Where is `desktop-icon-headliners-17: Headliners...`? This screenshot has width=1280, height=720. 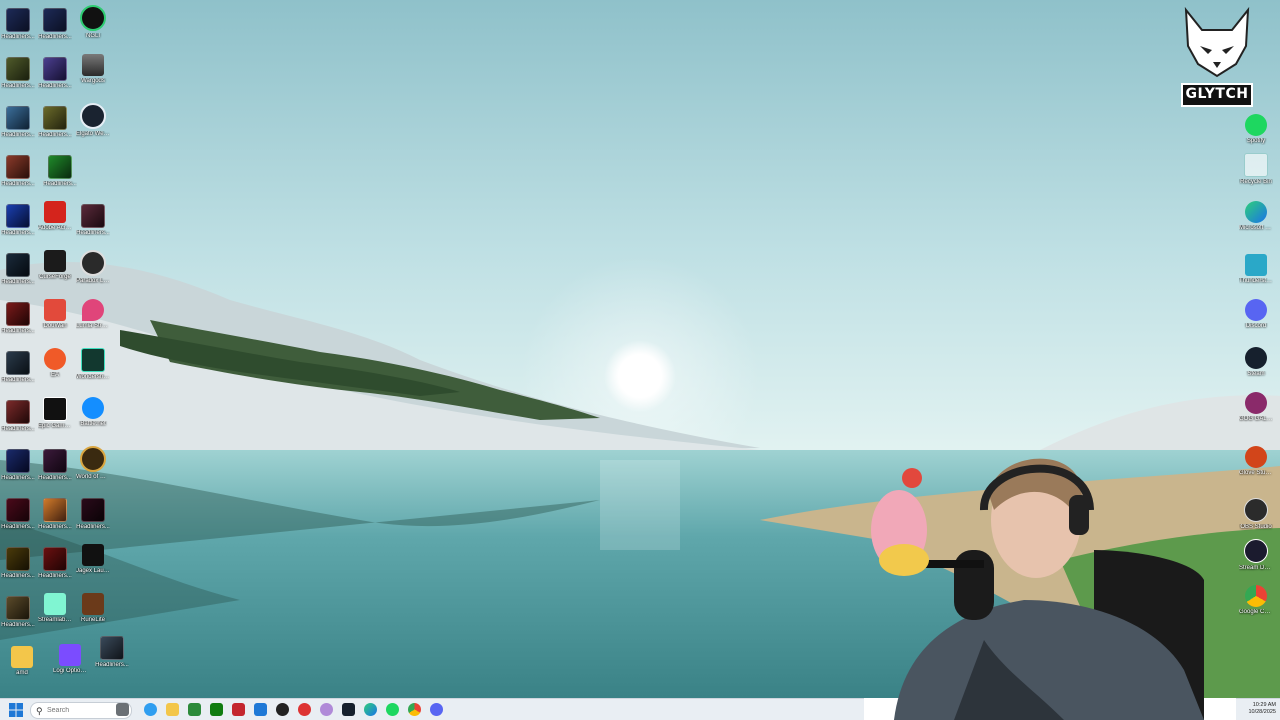
desktop-icon-headliners-17: Headliners... is located at coordinates (18, 514).